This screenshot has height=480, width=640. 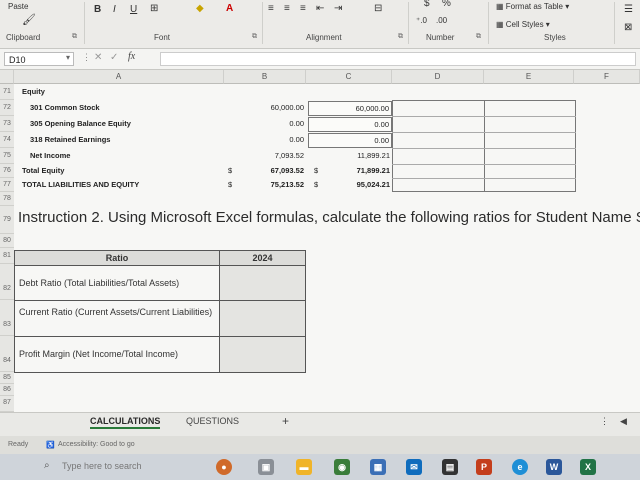 I want to click on row-header: 83, so click(x=7, y=318).